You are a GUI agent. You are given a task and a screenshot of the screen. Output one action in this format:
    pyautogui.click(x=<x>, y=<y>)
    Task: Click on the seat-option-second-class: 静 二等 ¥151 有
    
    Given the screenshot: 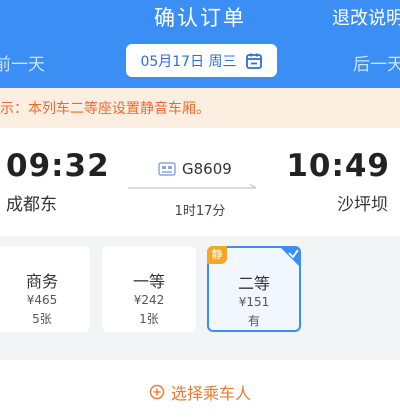 What is the action you would take?
    pyautogui.click(x=254, y=289)
    